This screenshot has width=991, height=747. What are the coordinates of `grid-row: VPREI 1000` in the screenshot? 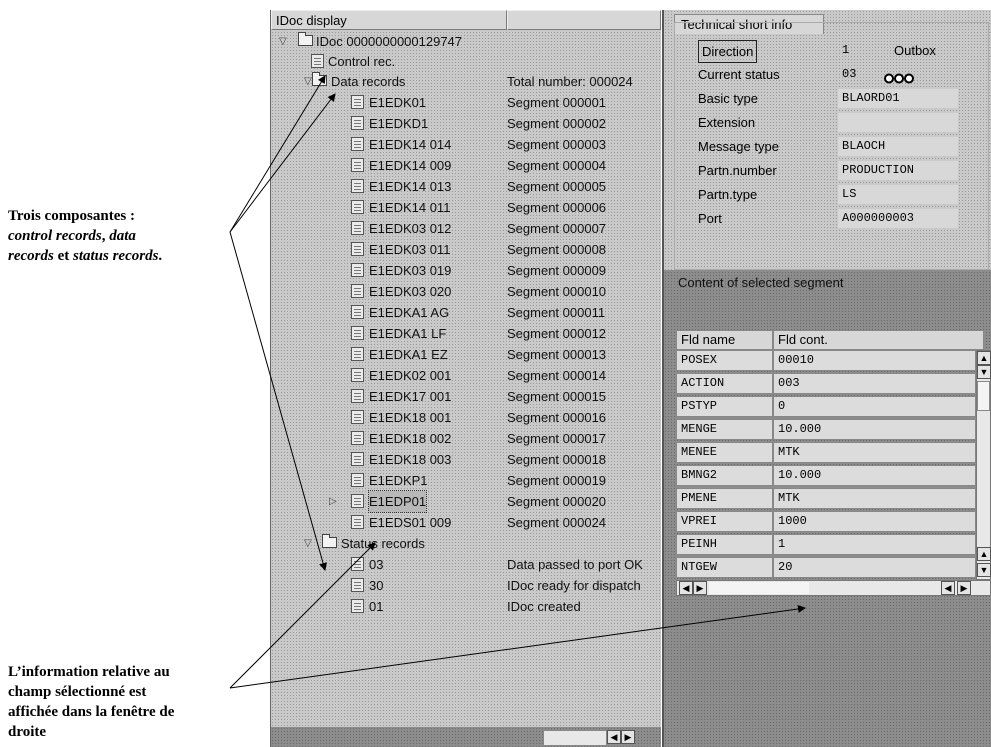 It's located at (830, 521).